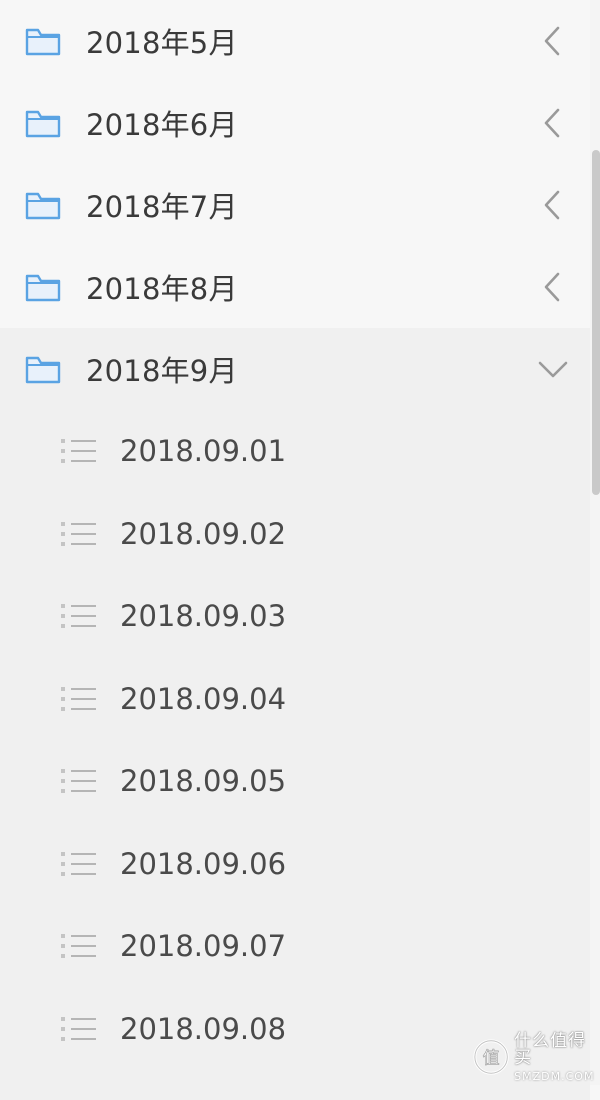  I want to click on vertical-scrollbar, so click(595, 542).